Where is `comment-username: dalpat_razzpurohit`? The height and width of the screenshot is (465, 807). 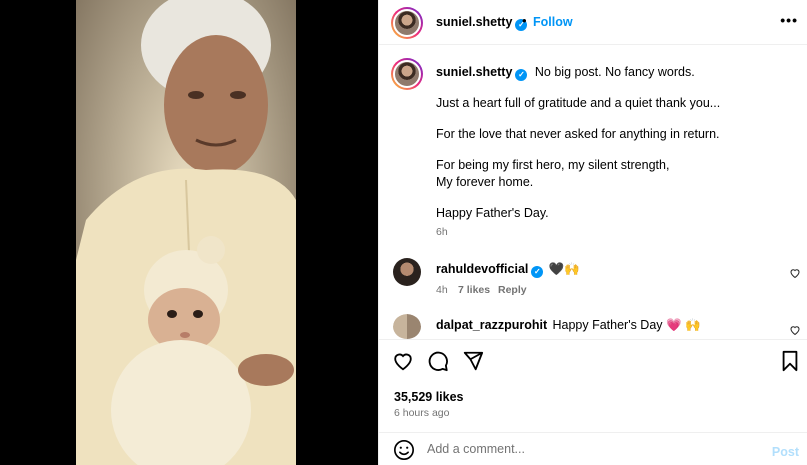
comment-username: dalpat_razzpurohit is located at coordinates (491, 325).